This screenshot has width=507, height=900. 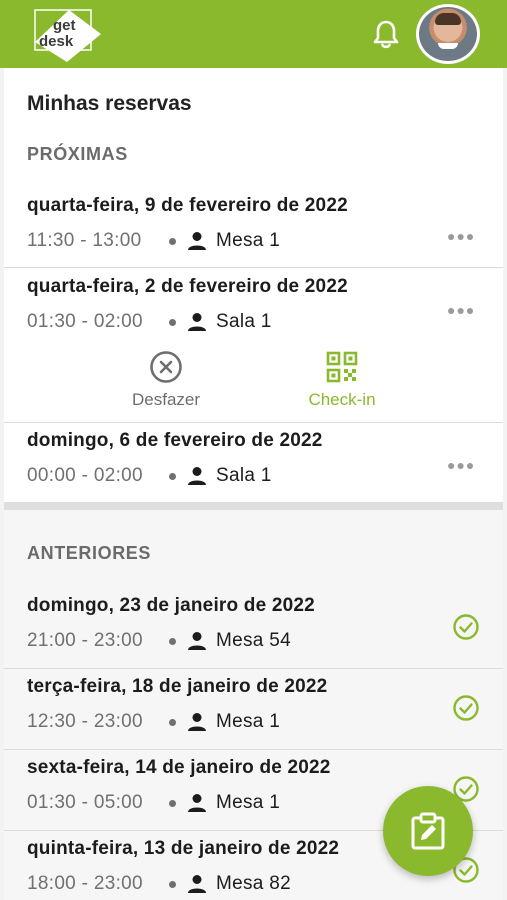 I want to click on bell-icon, so click(x=386, y=34).